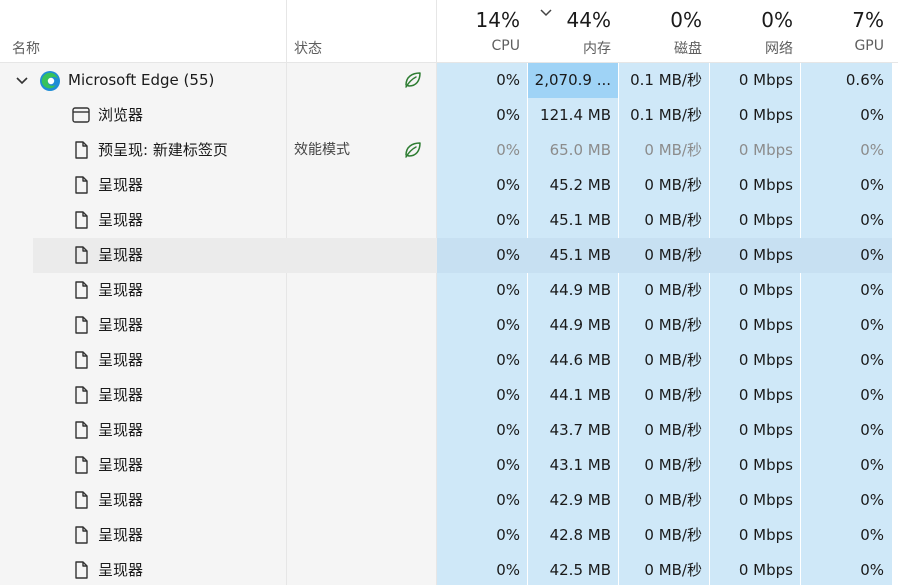 The width and height of the screenshot is (898, 588). Describe the element at coordinates (449, 535) in the screenshot. I see `process-row: 呈现器 0% 42.8 MB 0 MB/秒 0 Mbps 0%` at that location.